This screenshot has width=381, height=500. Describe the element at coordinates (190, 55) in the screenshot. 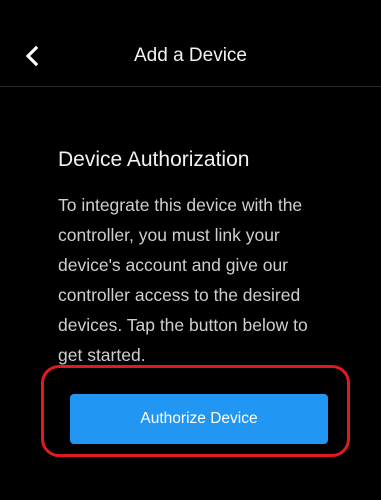

I see `page-title: Add a Device` at that location.